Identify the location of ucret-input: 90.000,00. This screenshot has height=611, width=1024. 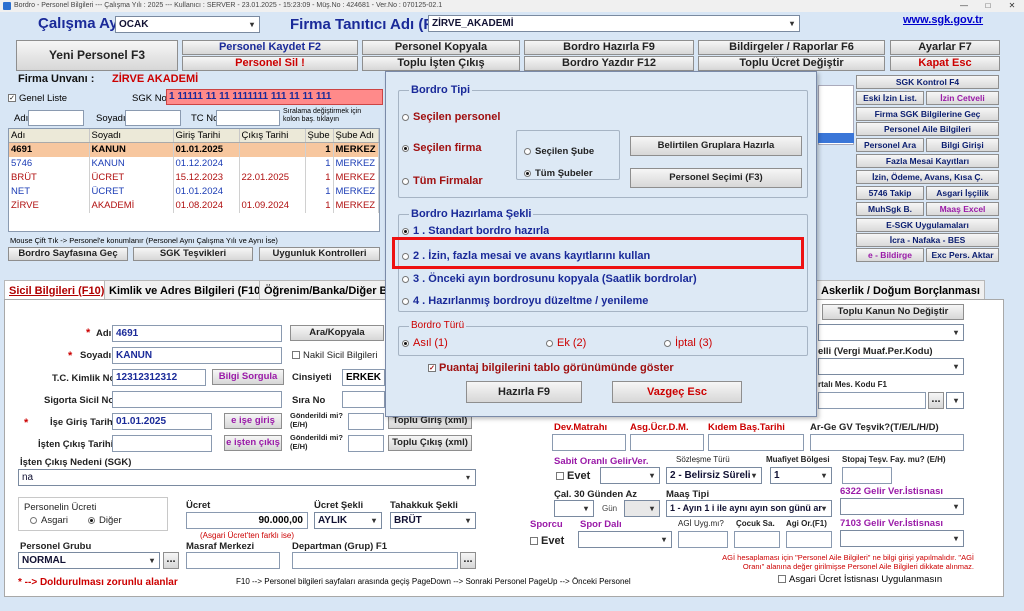
(247, 520).